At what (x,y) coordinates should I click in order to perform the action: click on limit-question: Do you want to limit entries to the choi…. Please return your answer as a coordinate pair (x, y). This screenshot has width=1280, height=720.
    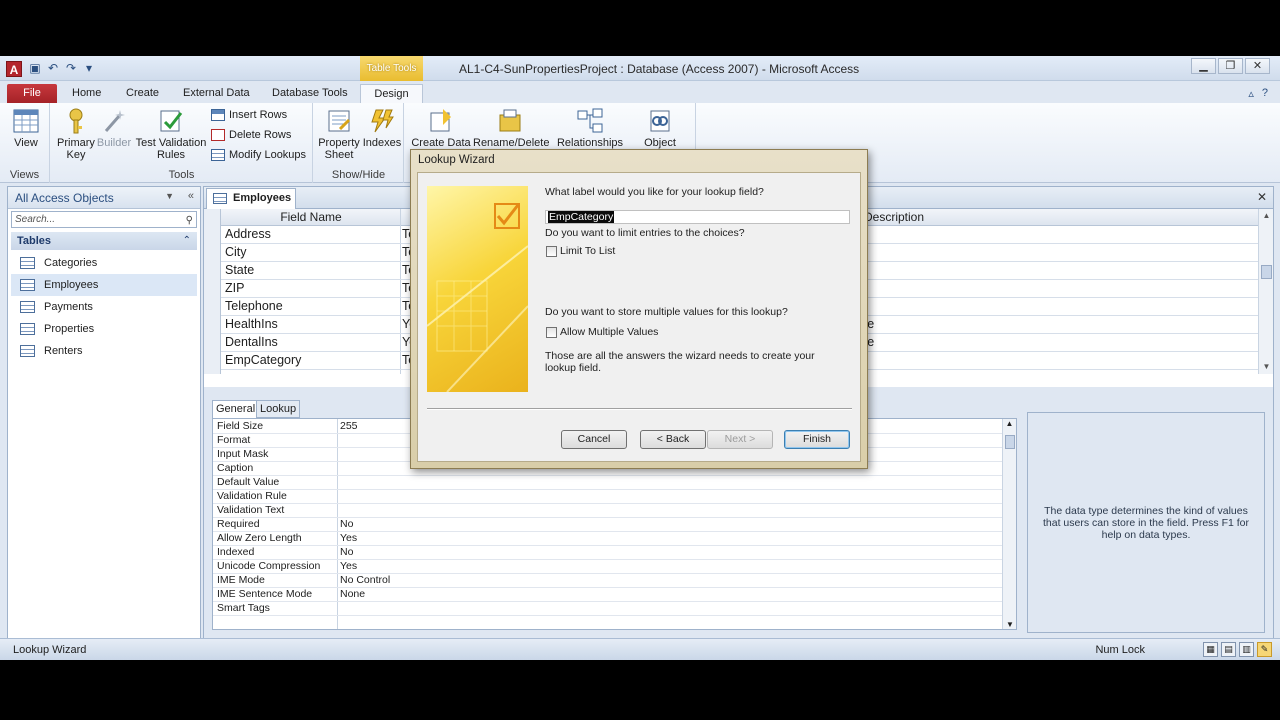
    Looking at the image, I should click on (645, 233).